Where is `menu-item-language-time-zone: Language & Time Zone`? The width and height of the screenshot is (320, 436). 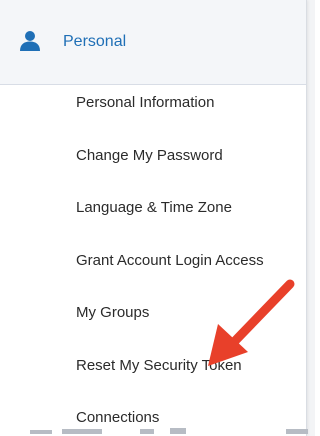
menu-item-language-time-zone: Language & Time Zone is located at coordinates (153, 215).